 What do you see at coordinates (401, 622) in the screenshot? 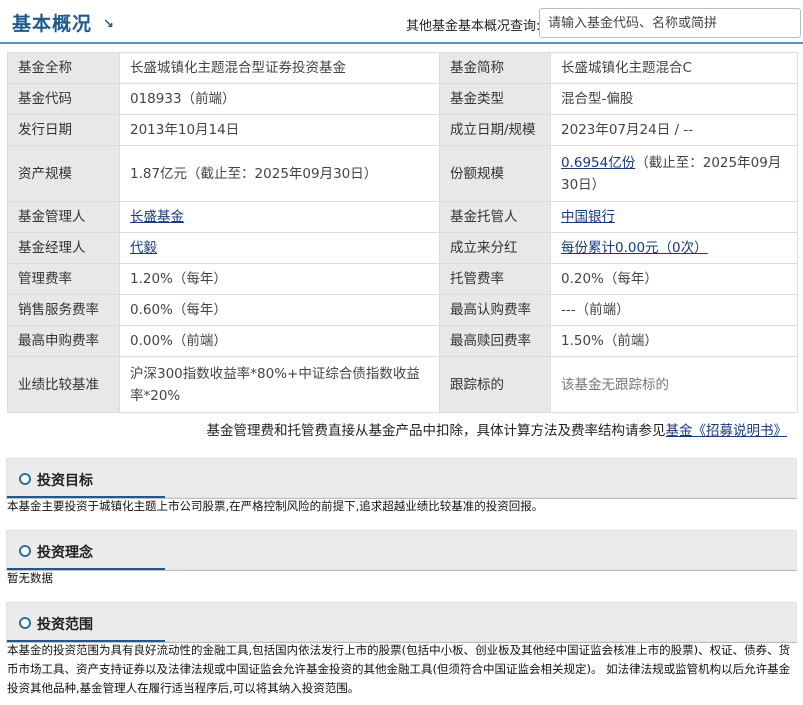
I see `section-header-scope: 投资范围` at bounding box center [401, 622].